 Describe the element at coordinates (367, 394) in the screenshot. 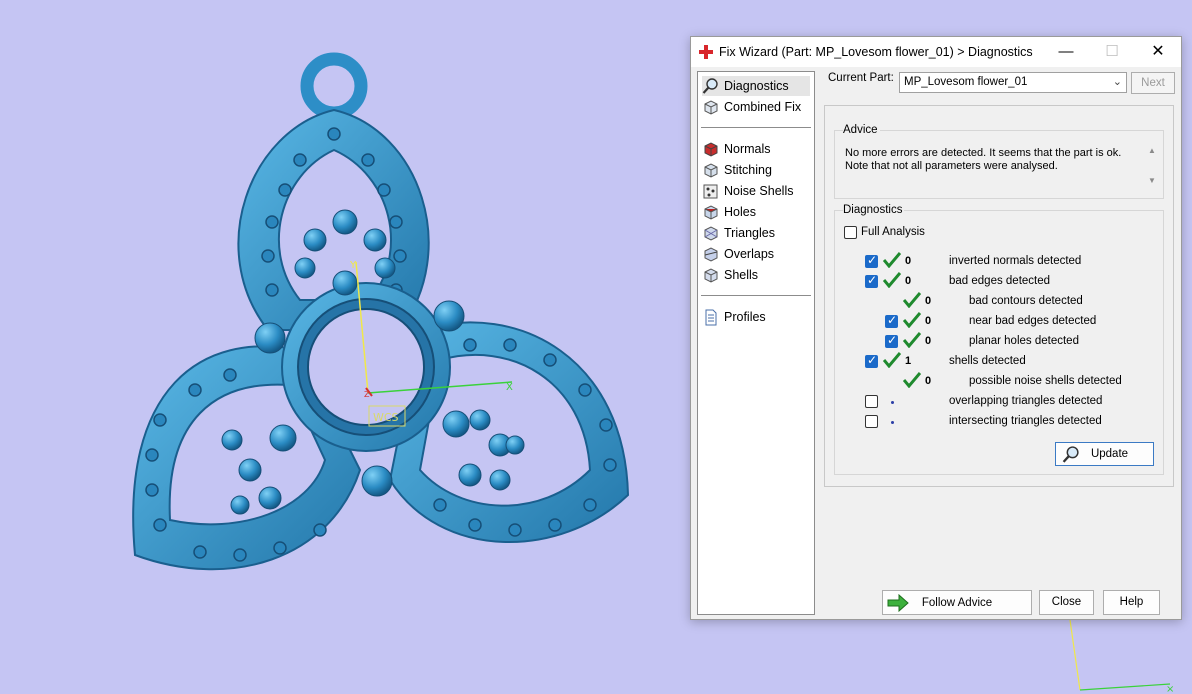

I see `axis-z-label: Z` at that location.